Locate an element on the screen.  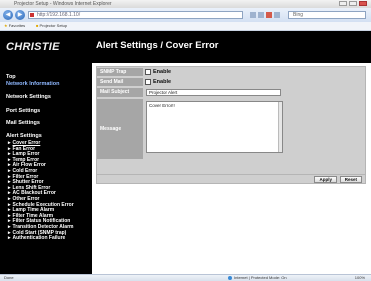
message-textarea: Cover Error!! is located at coordinates (214, 127).